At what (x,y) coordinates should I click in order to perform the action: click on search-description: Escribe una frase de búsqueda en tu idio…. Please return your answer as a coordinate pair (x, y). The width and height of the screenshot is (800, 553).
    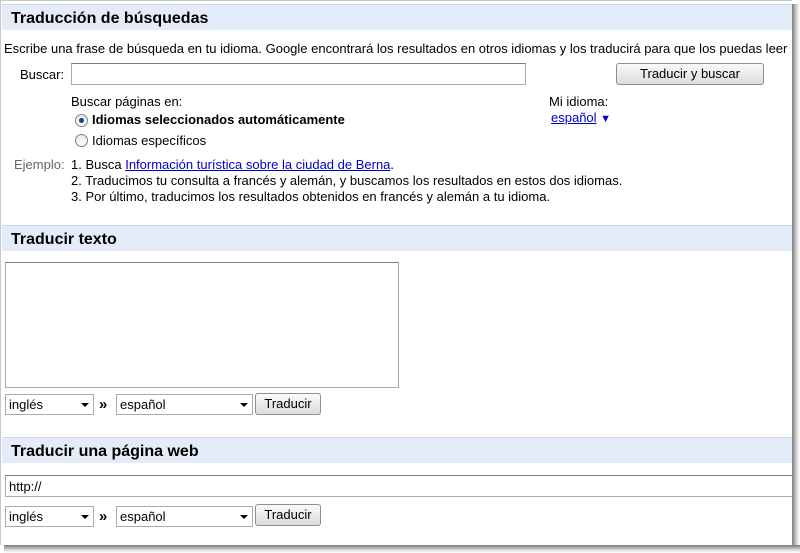
    Looking at the image, I should click on (396, 48).